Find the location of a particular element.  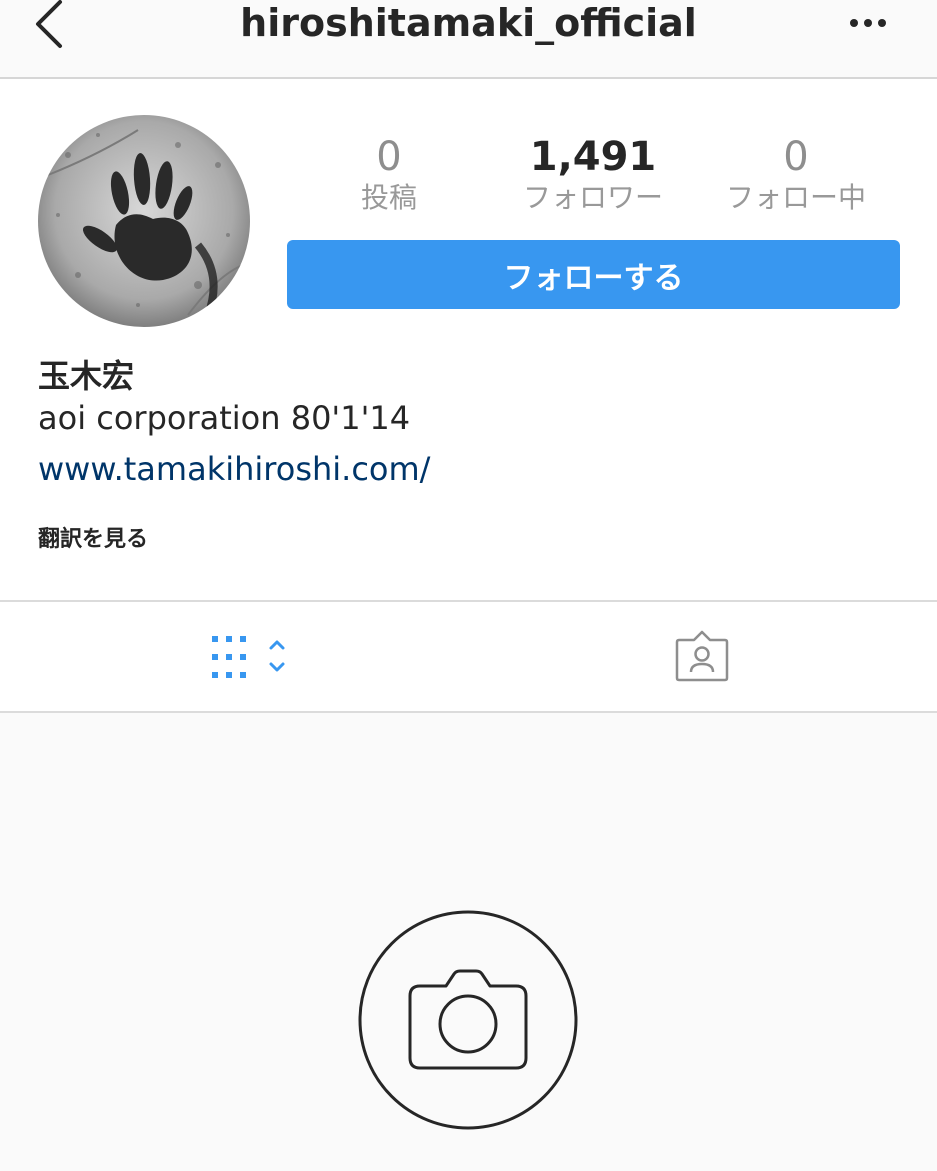

tab-tagged is located at coordinates (702, 656).